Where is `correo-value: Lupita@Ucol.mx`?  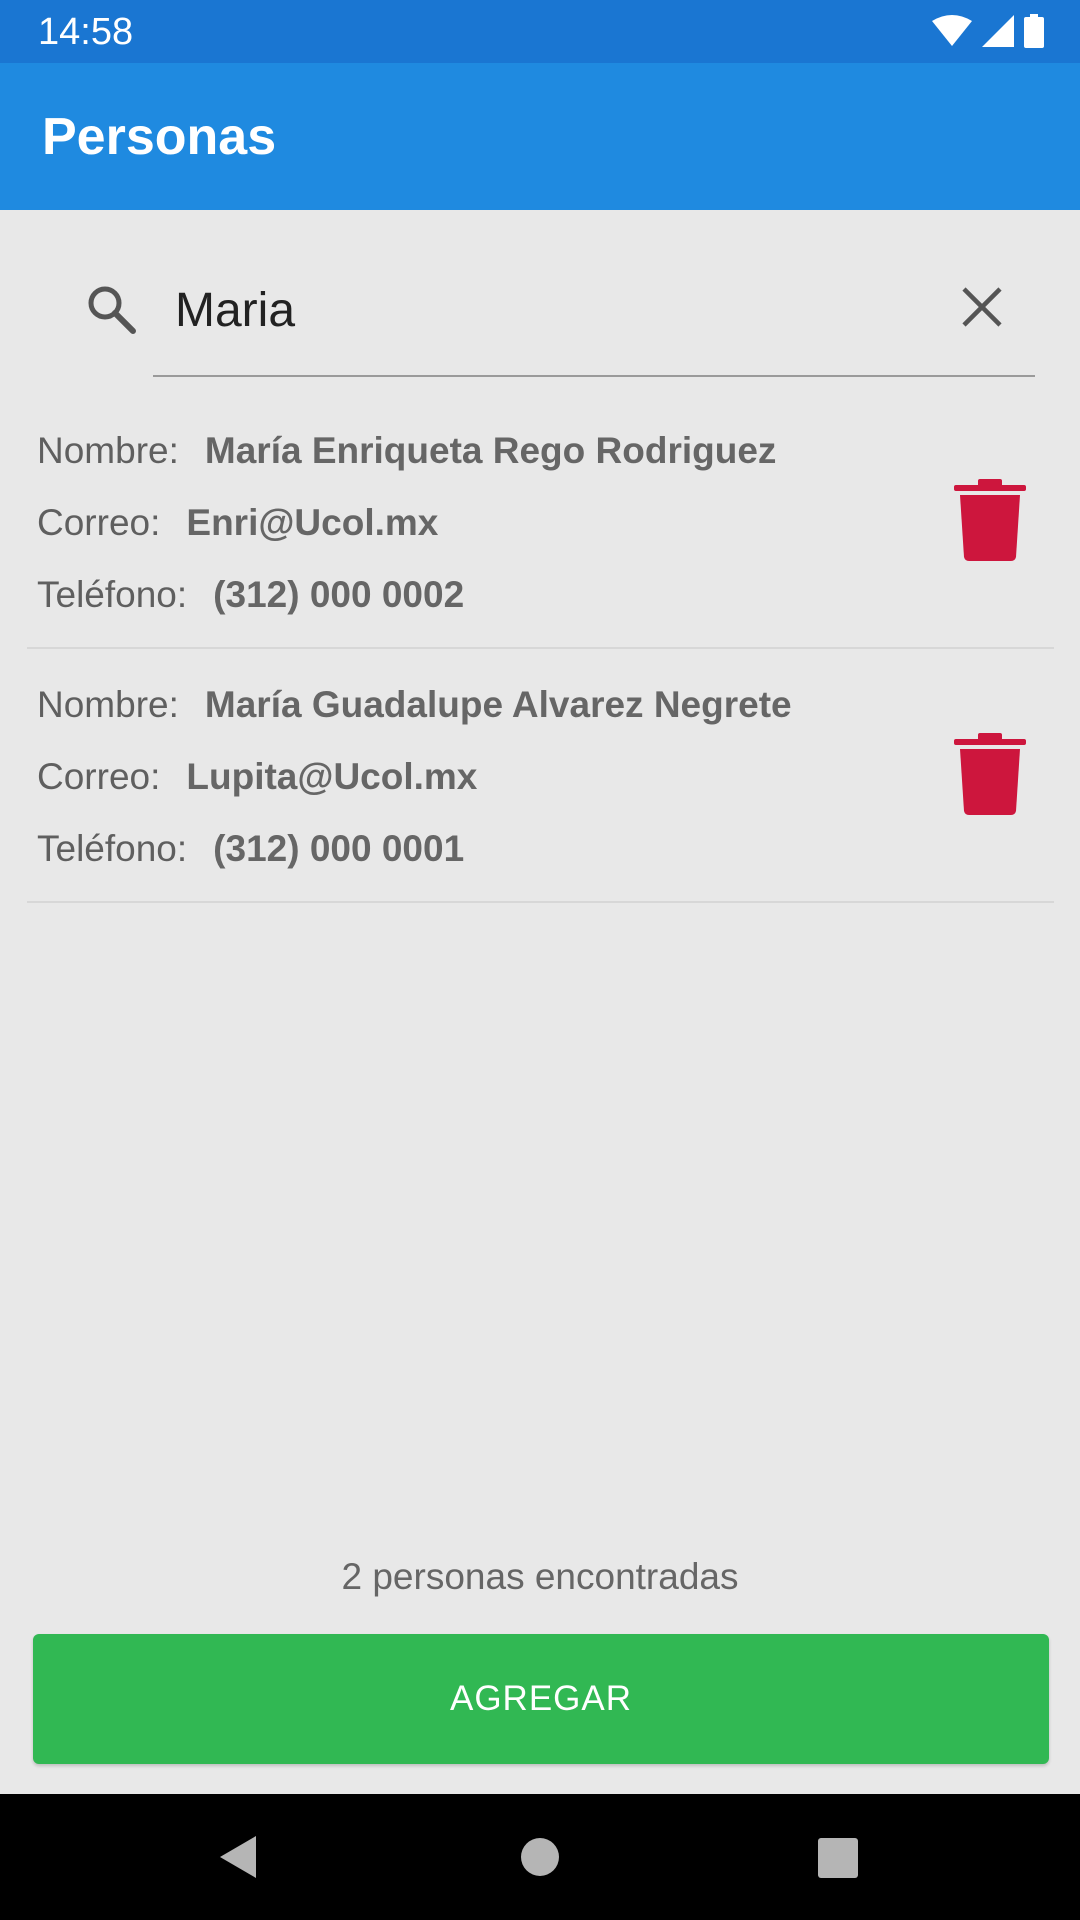 correo-value: Lupita@Ucol.mx is located at coordinates (332, 776).